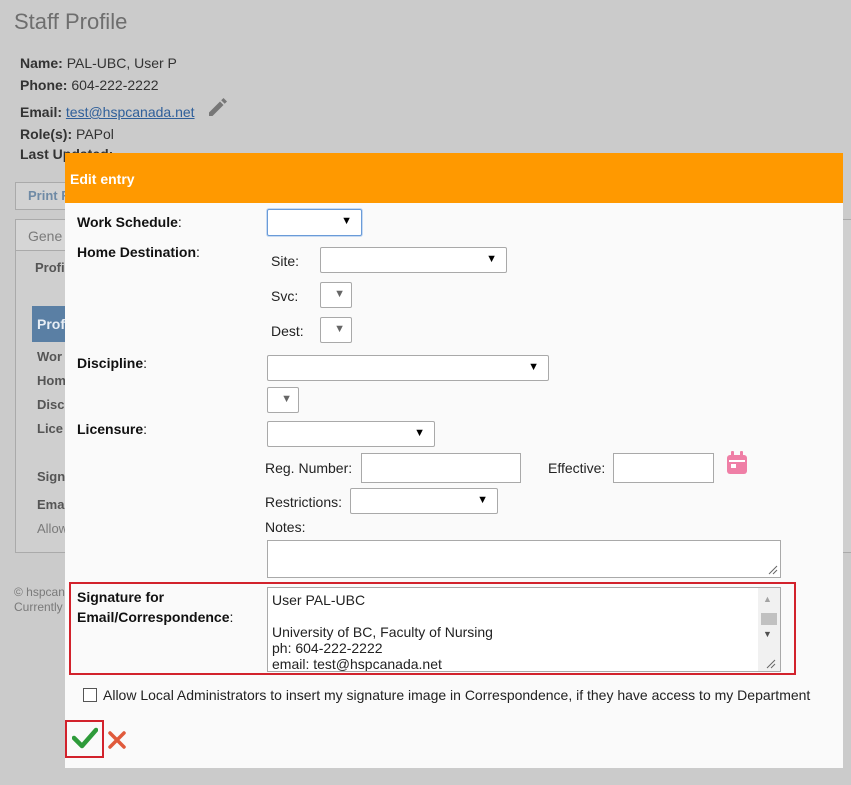 This screenshot has height=785, width=851. Describe the element at coordinates (314, 222) in the screenshot. I see `work-schedule-select: ▼` at that location.